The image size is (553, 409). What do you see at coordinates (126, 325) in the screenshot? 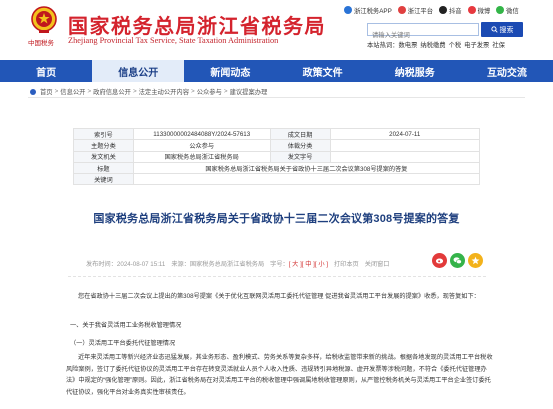
I see `article-heading: 一、关于我省灵活用工业务税收管理情况` at bounding box center [126, 325].